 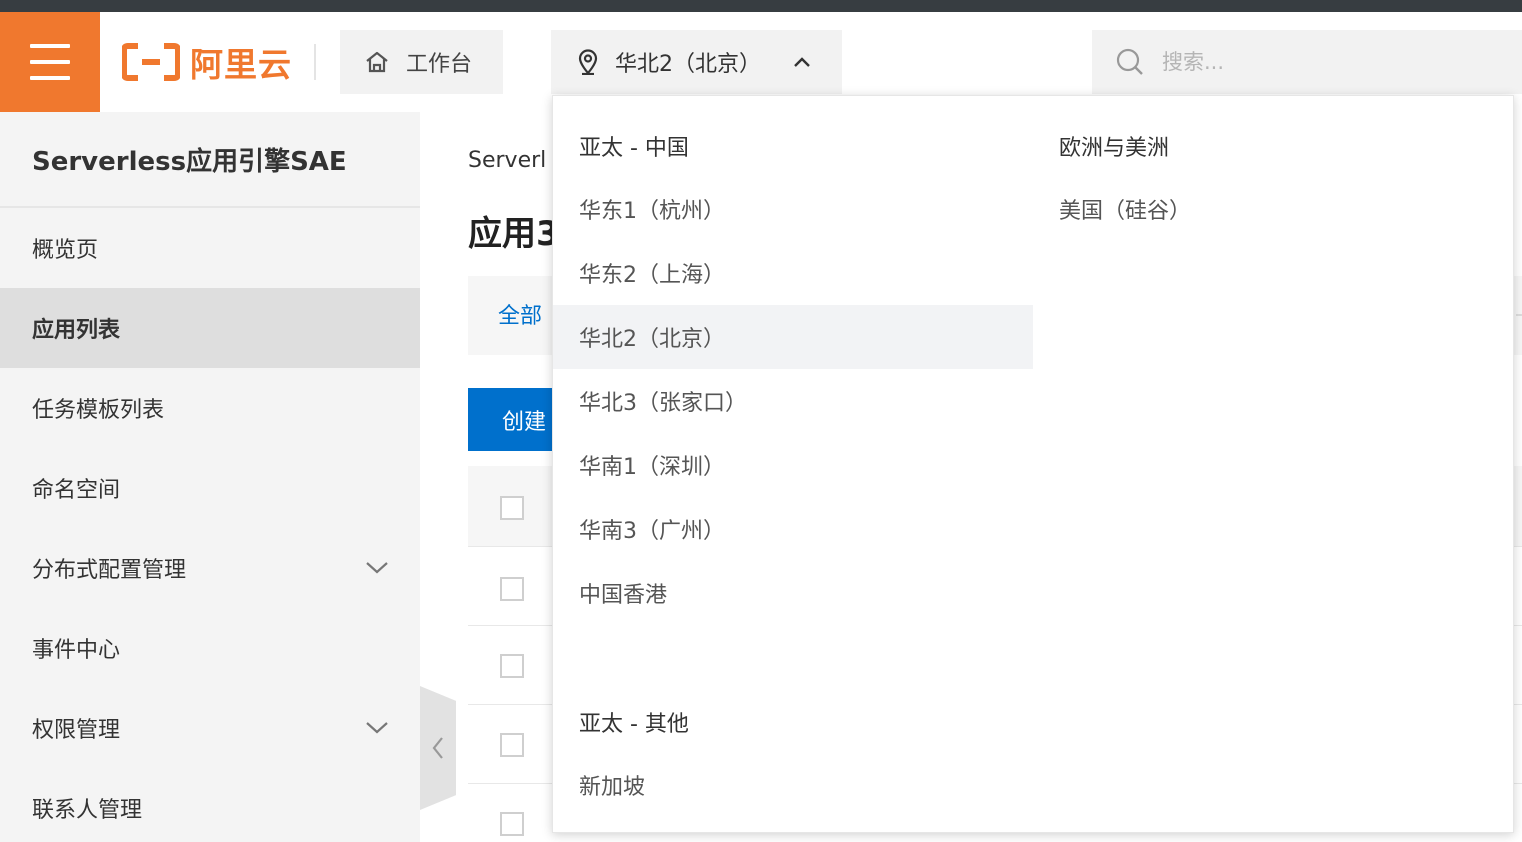 I want to click on search-input, so click(x=1312, y=62).